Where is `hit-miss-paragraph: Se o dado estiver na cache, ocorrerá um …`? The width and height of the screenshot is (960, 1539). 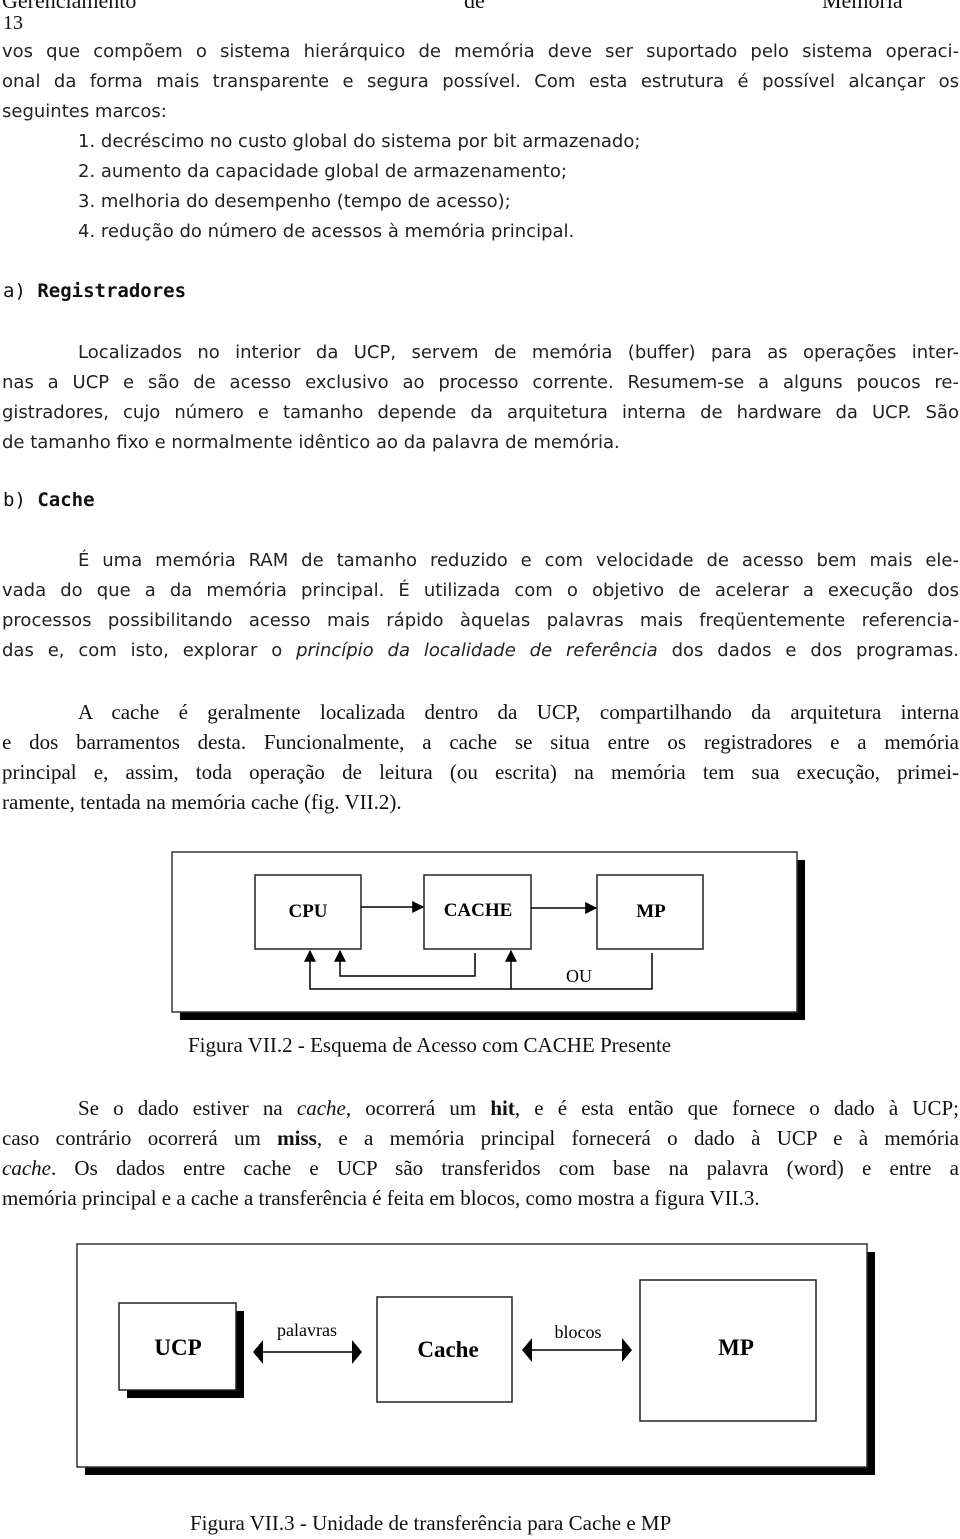 hit-miss-paragraph: Se o dado estiver na cache, ocorrerá um … is located at coordinates (480, 1153).